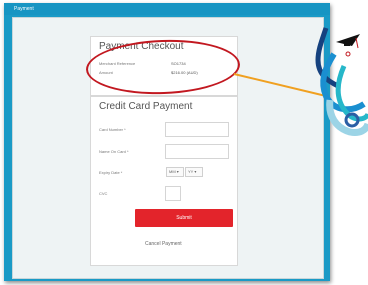  What do you see at coordinates (103, 193) in the screenshot?
I see `cvc-label: CVC` at bounding box center [103, 193].